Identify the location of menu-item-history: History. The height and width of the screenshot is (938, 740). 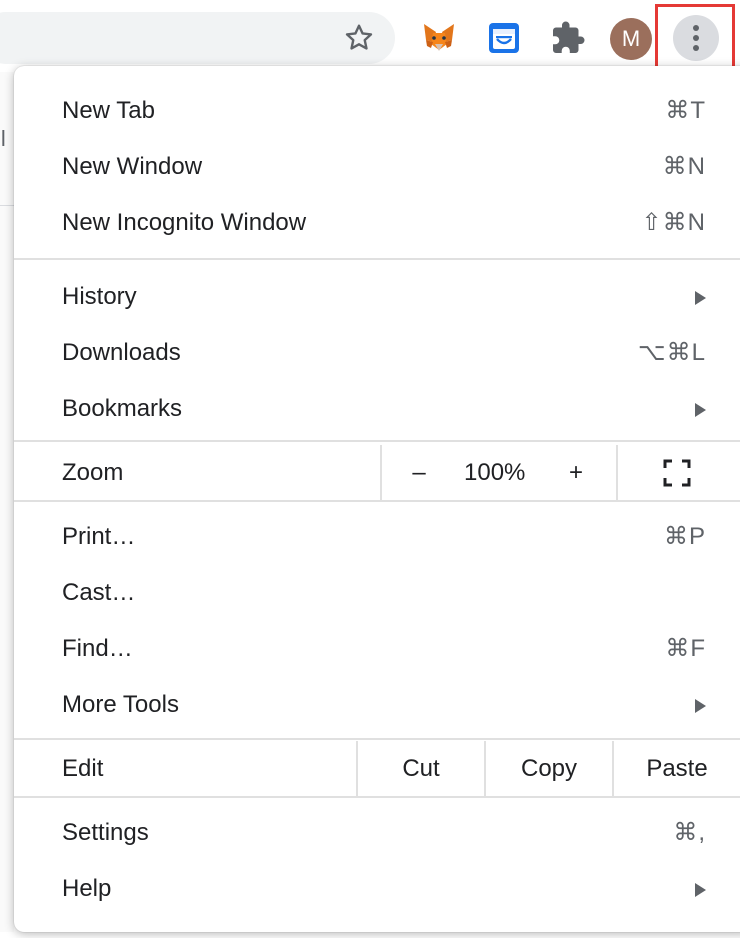
(377, 297).